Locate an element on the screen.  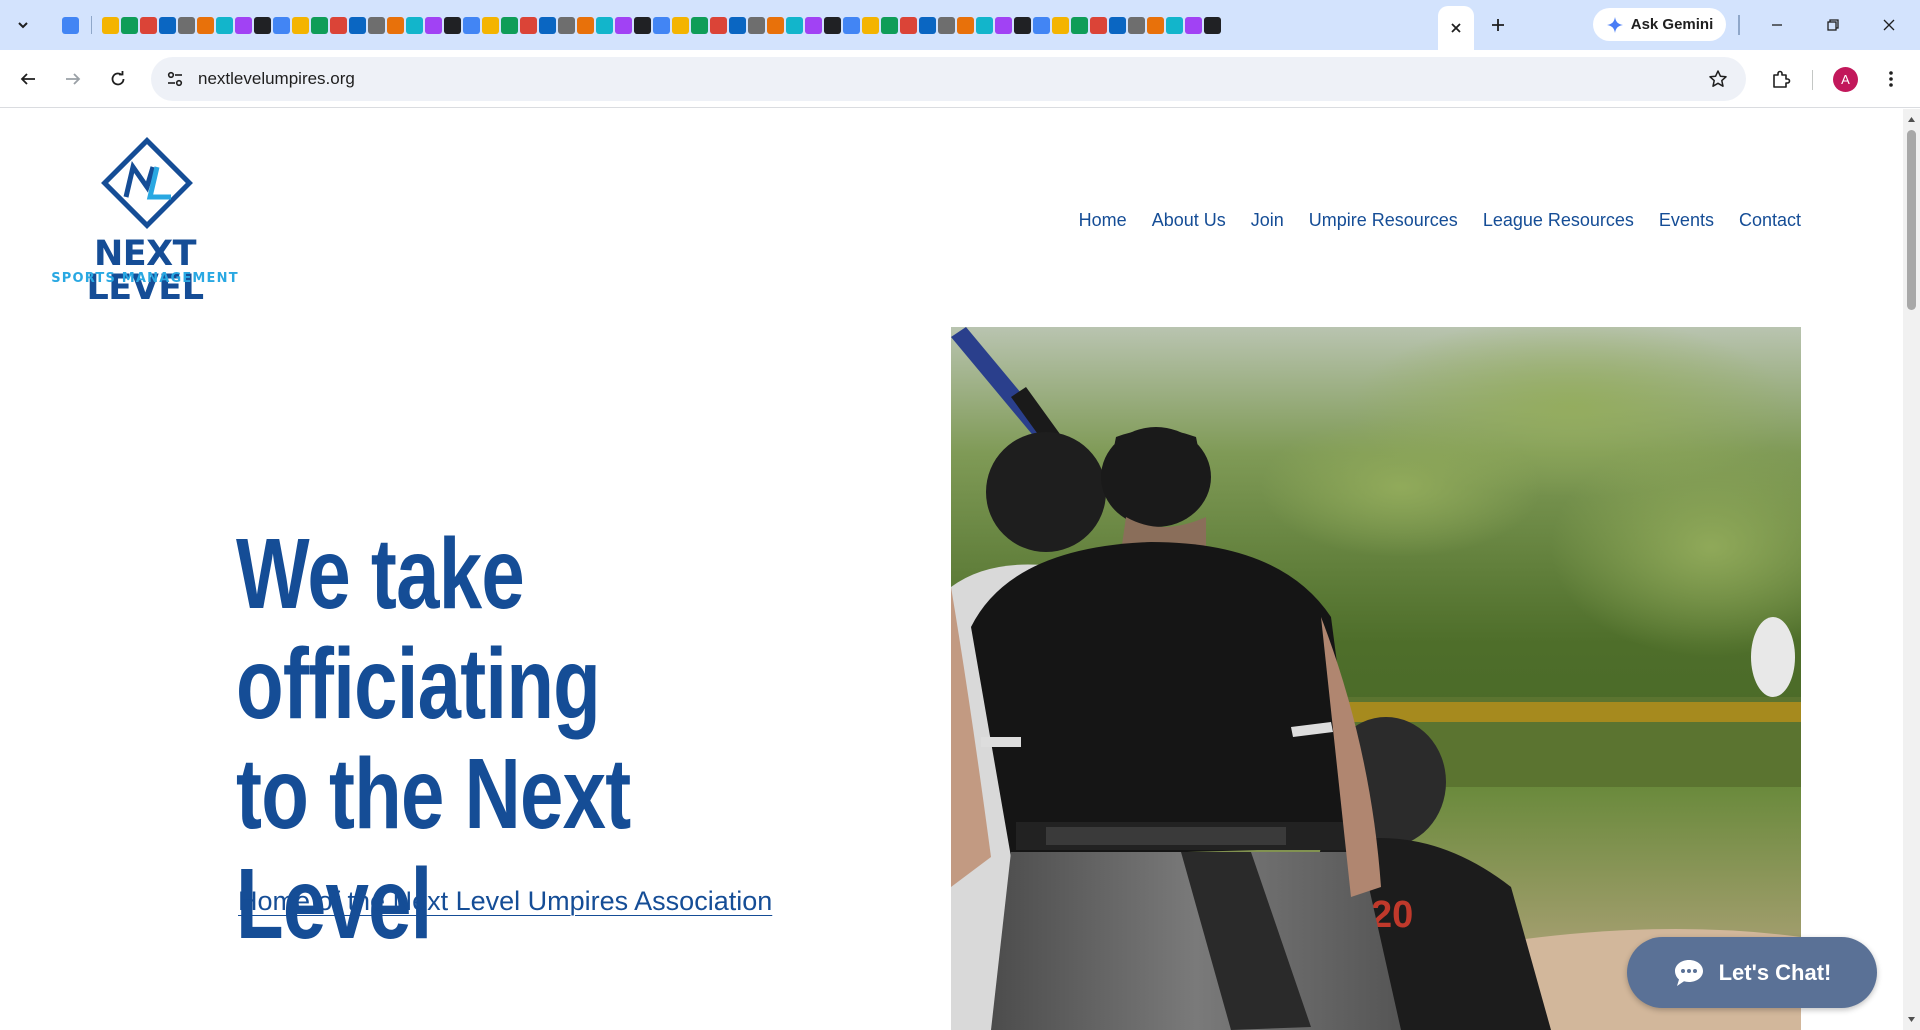
ask-gemini-label: Ask Gemini is located at coordinates (1672, 24).